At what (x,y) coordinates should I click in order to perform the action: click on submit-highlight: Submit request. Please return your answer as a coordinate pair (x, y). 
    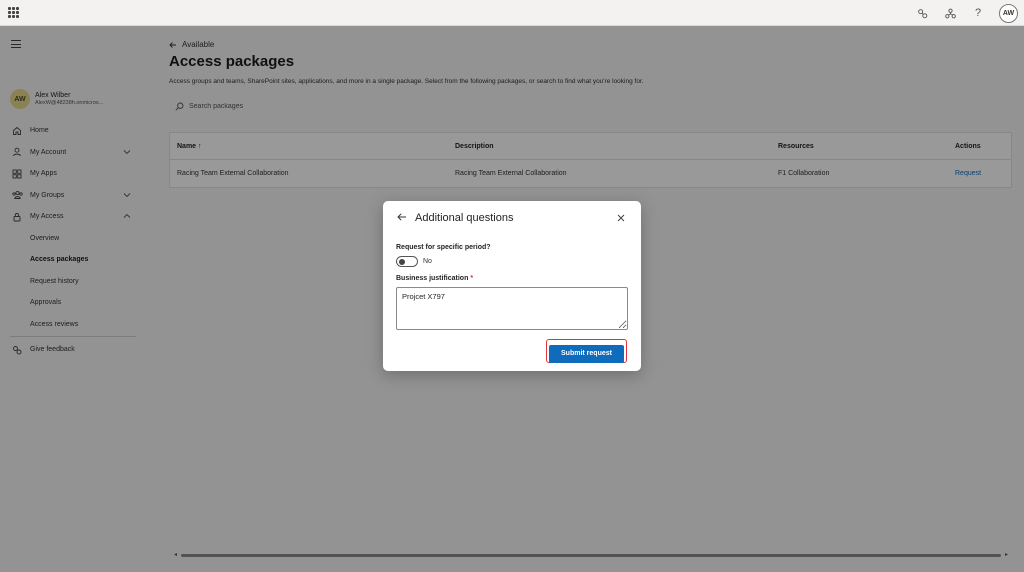
    Looking at the image, I should click on (586, 351).